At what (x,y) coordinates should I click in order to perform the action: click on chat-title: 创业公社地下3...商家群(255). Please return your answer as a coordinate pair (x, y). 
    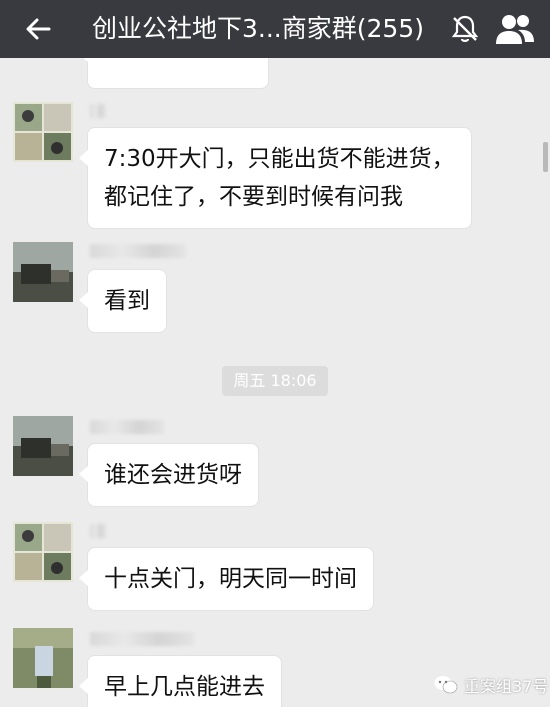
    Looking at the image, I should click on (258, 28).